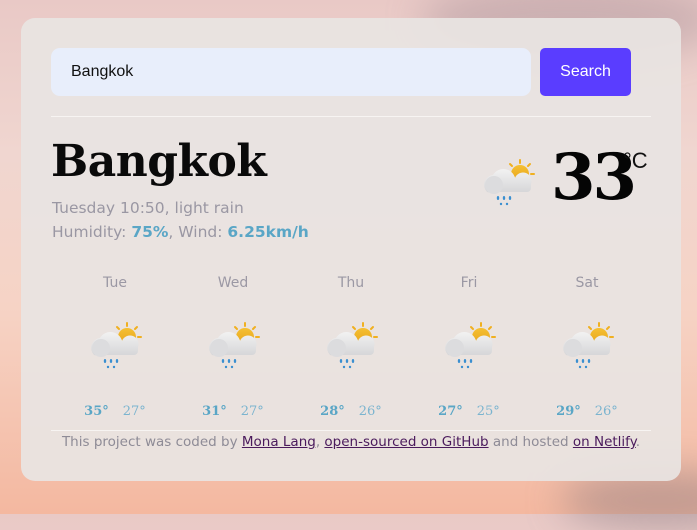 The width and height of the screenshot is (697, 530). I want to click on footer-text: ., so click(638, 442).